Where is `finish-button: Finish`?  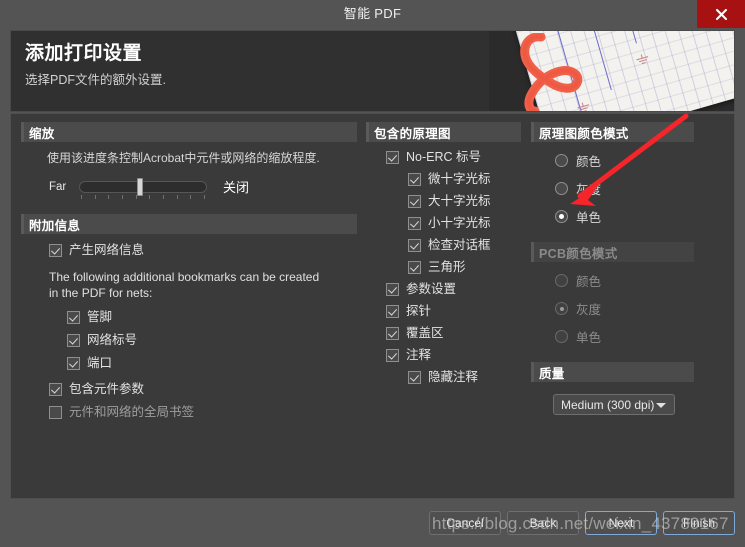 finish-button: Finish is located at coordinates (699, 523).